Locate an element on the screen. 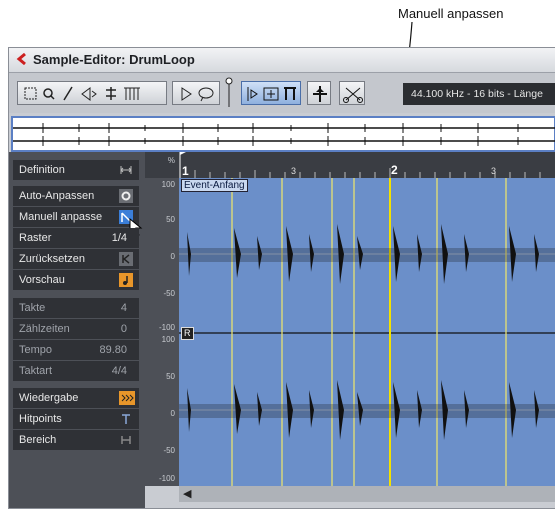  manual-adjust-button: Manuell anpasse is located at coordinates (76, 217).